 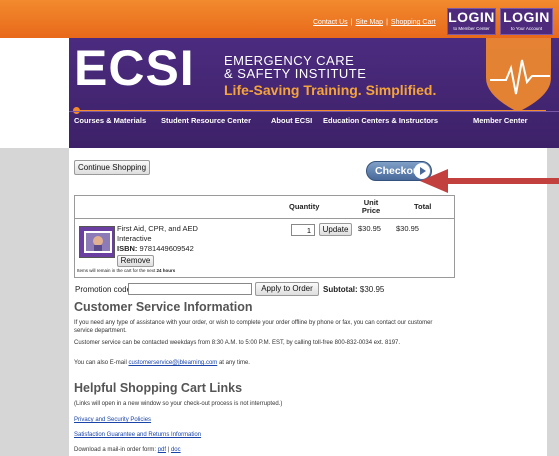 I want to click on header-divider, so click(x=264, y=218).